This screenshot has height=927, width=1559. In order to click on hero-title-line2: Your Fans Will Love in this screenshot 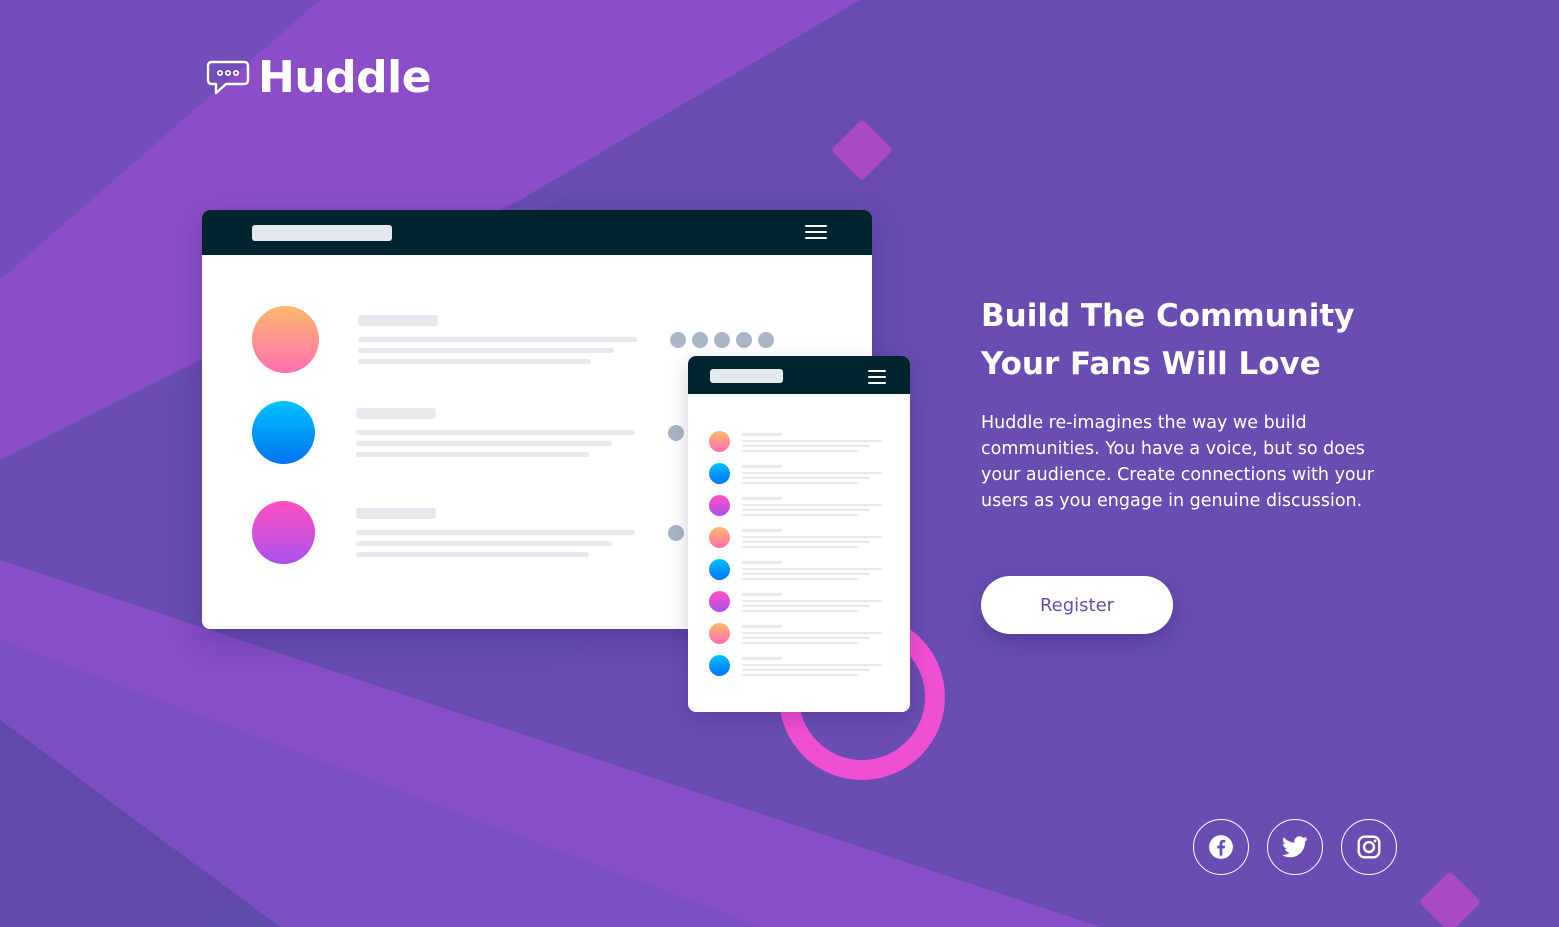, I will do `click(1151, 364)`.